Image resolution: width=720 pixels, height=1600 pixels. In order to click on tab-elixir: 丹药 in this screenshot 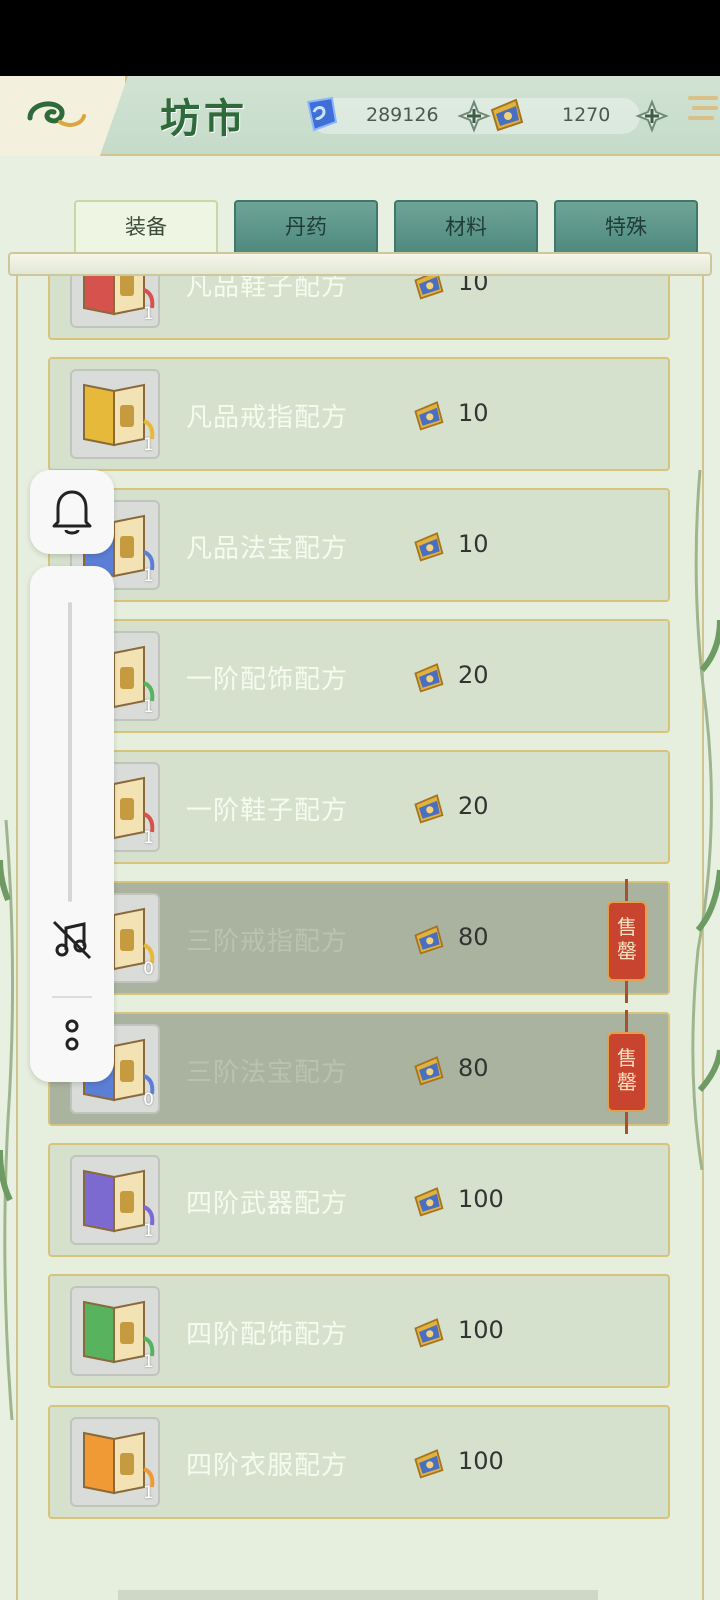, I will do `click(306, 226)`.